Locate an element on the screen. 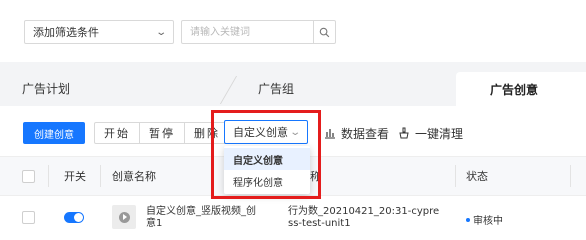 The image size is (586, 240). dropdown-option-custom-creative: 自定义创意 is located at coordinates (267, 159).